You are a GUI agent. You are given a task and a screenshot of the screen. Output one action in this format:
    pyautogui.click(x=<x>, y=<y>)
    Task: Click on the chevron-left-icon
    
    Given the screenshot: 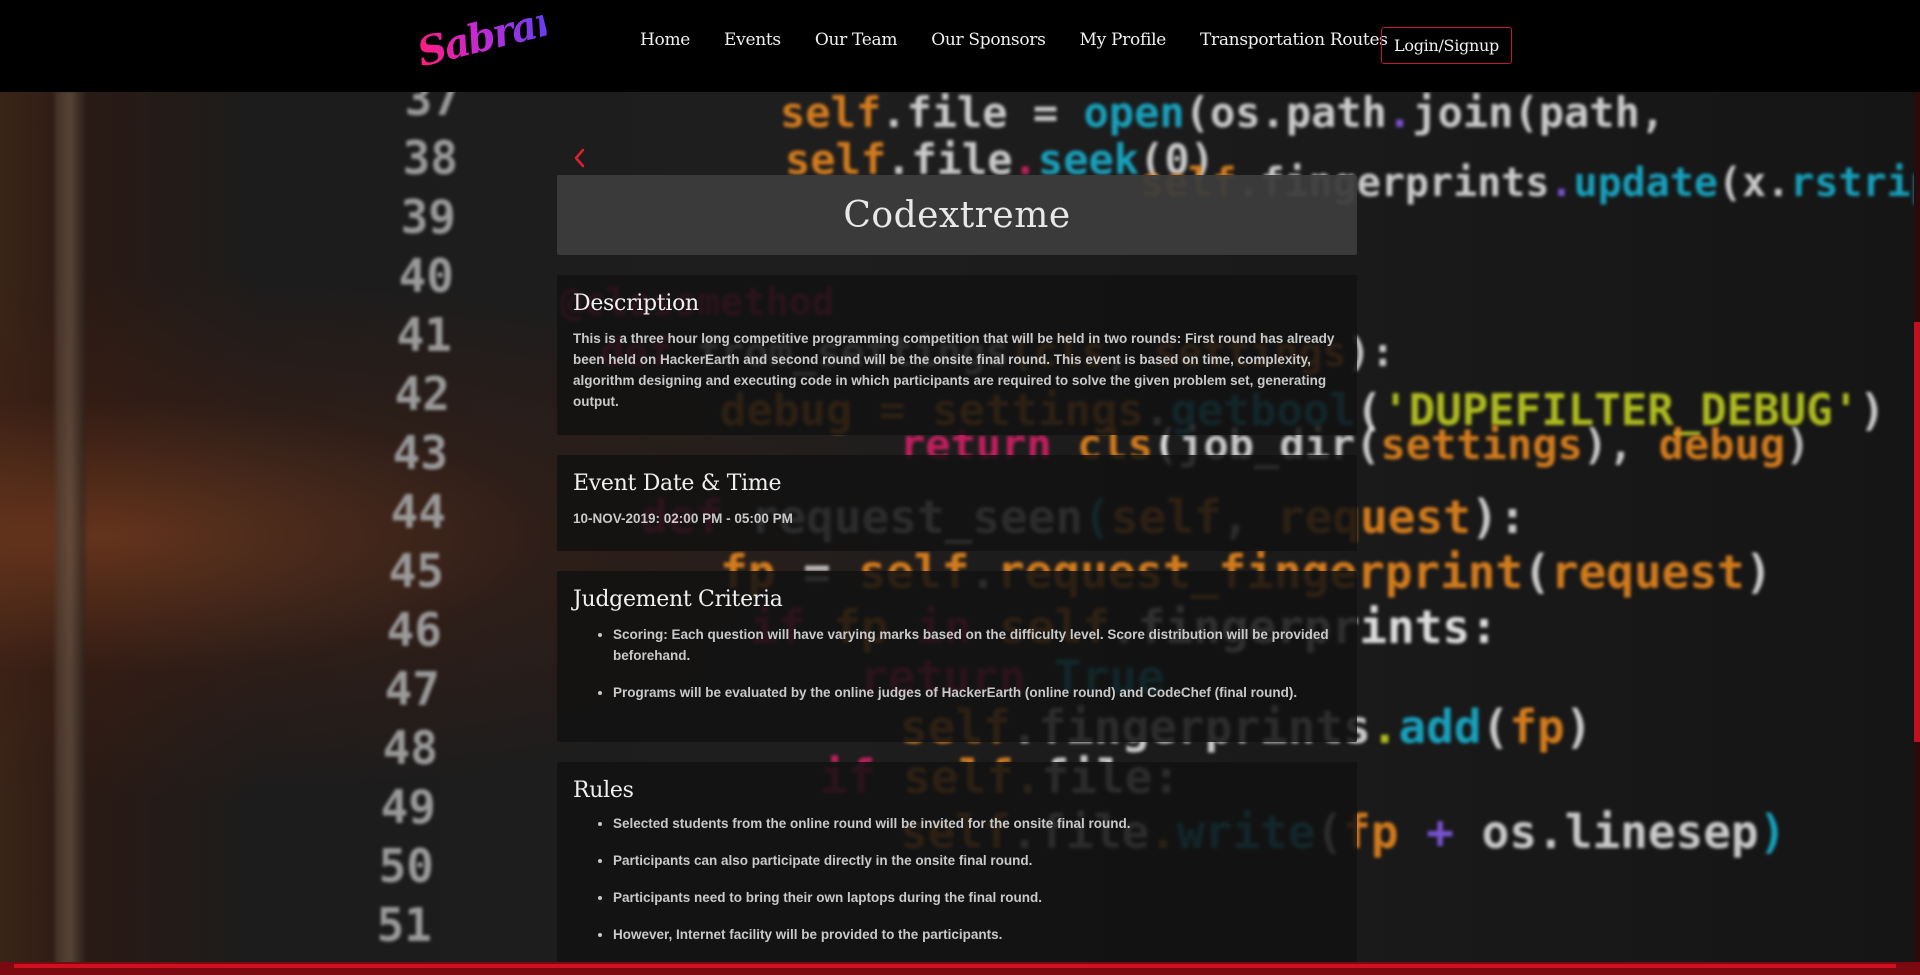 What is the action you would take?
    pyautogui.click(x=580, y=158)
    